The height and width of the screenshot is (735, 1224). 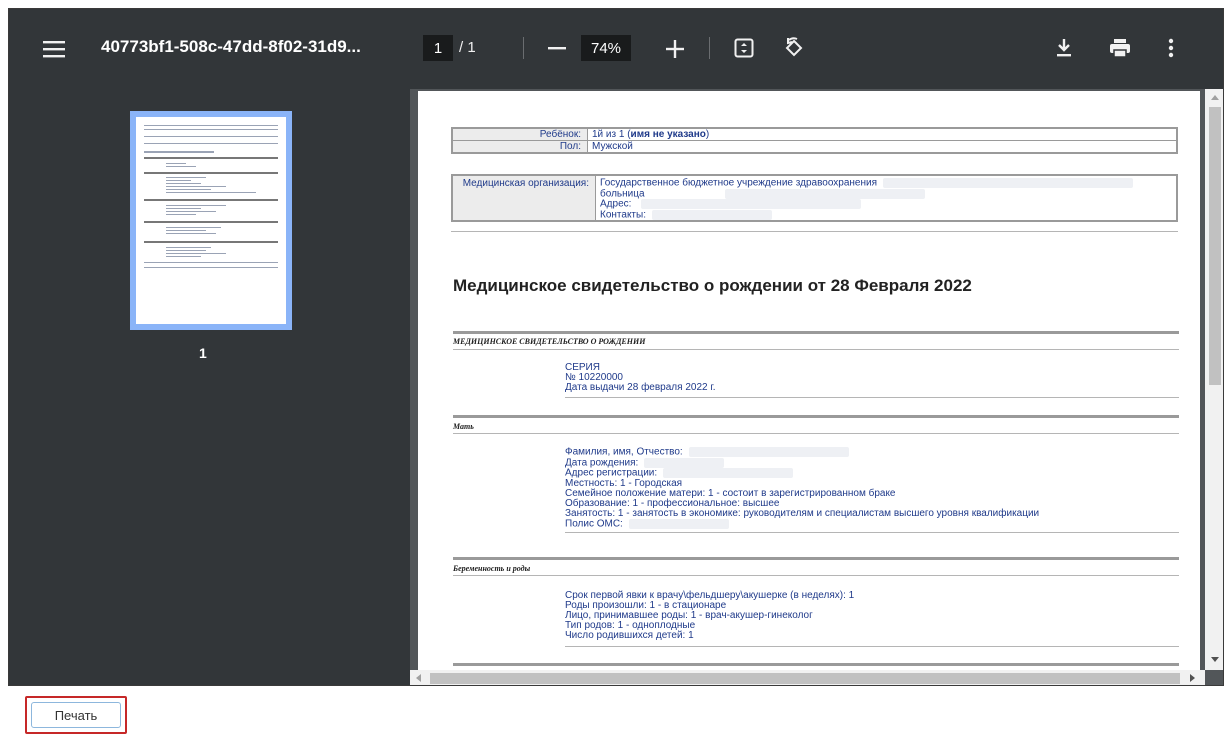 I want to click on print-button: Печать, so click(x=76, y=715).